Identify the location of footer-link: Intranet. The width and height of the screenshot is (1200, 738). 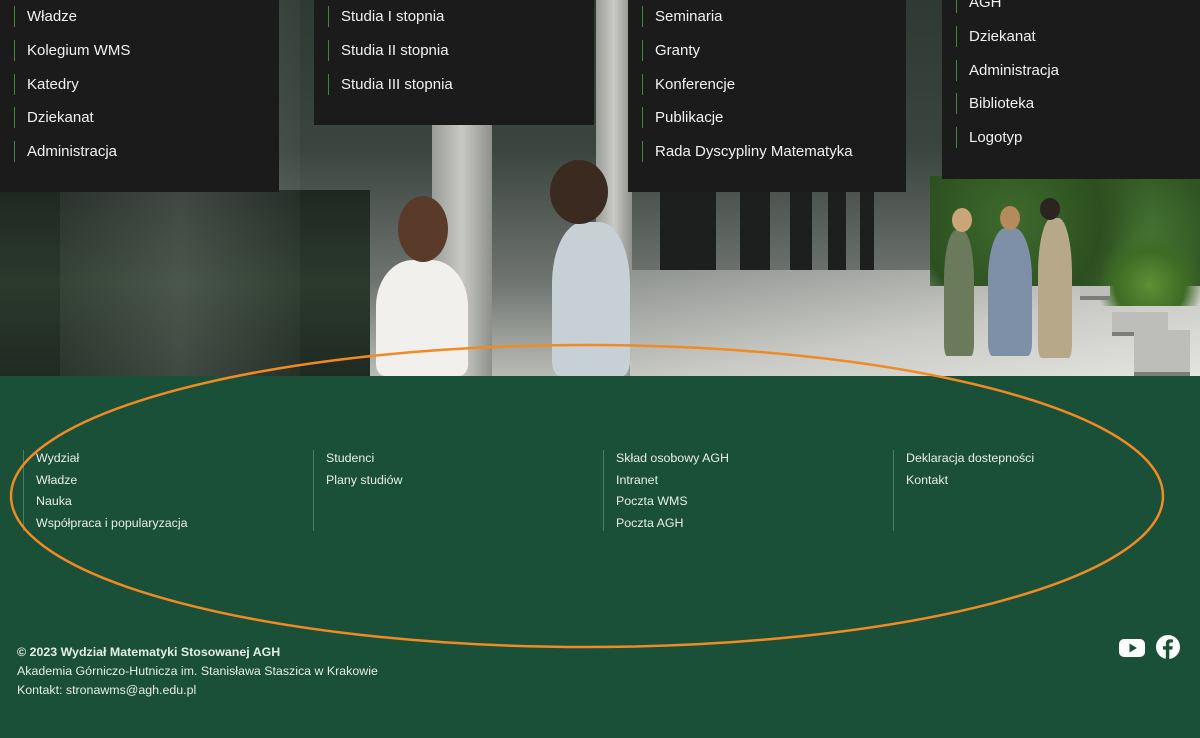
(754, 480).